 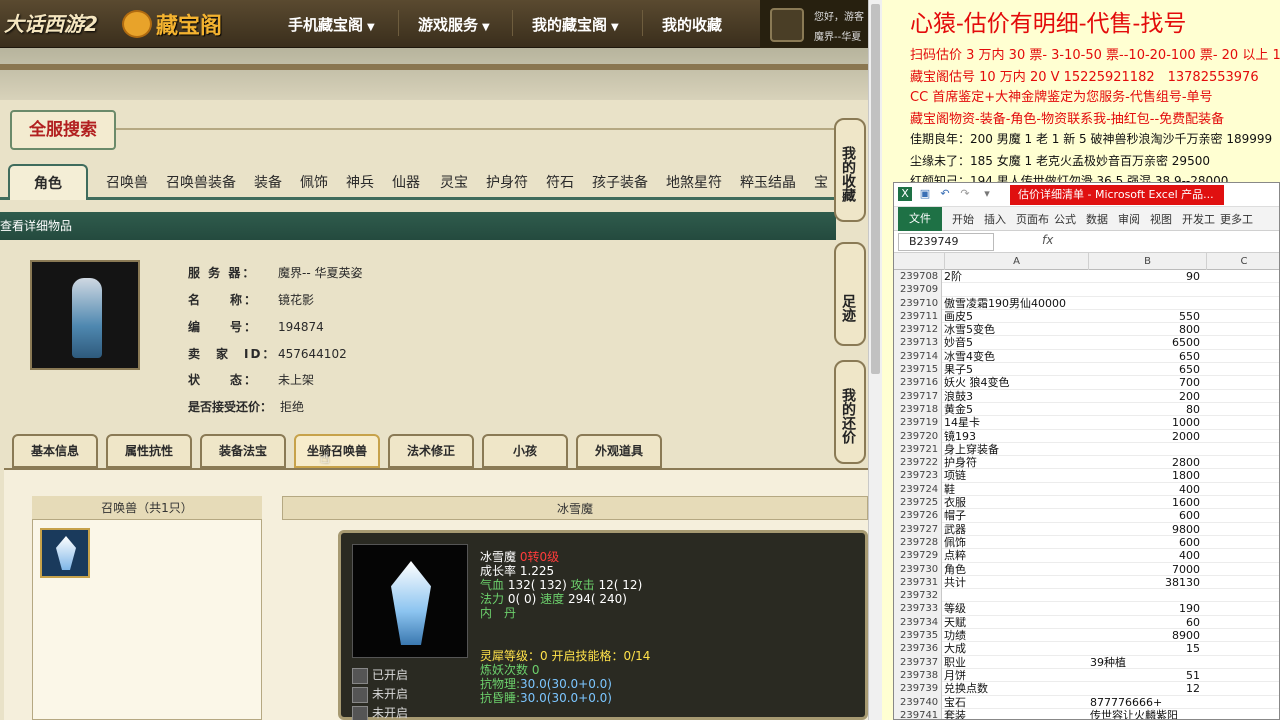 What do you see at coordinates (918, 622) in the screenshot?
I see `row-number: 239734` at bounding box center [918, 622].